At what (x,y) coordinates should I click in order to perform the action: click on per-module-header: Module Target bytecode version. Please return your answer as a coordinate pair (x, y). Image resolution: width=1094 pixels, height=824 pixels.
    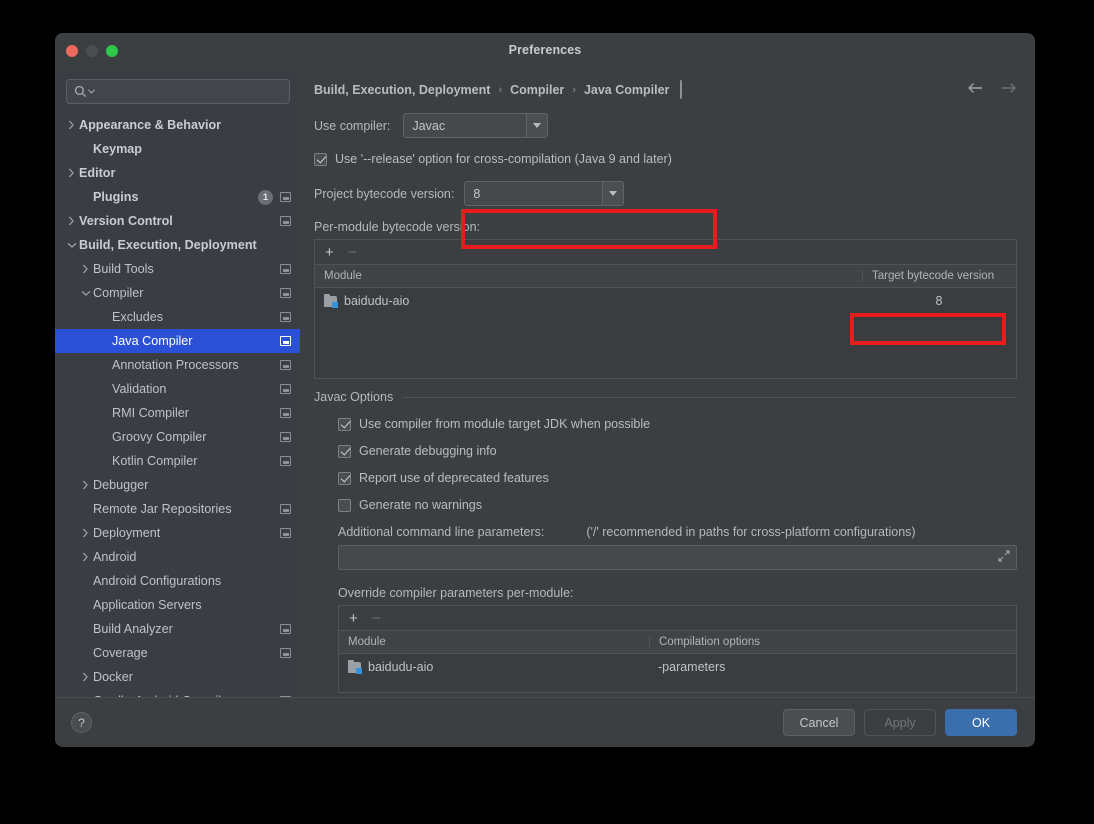
    Looking at the image, I should click on (665, 276).